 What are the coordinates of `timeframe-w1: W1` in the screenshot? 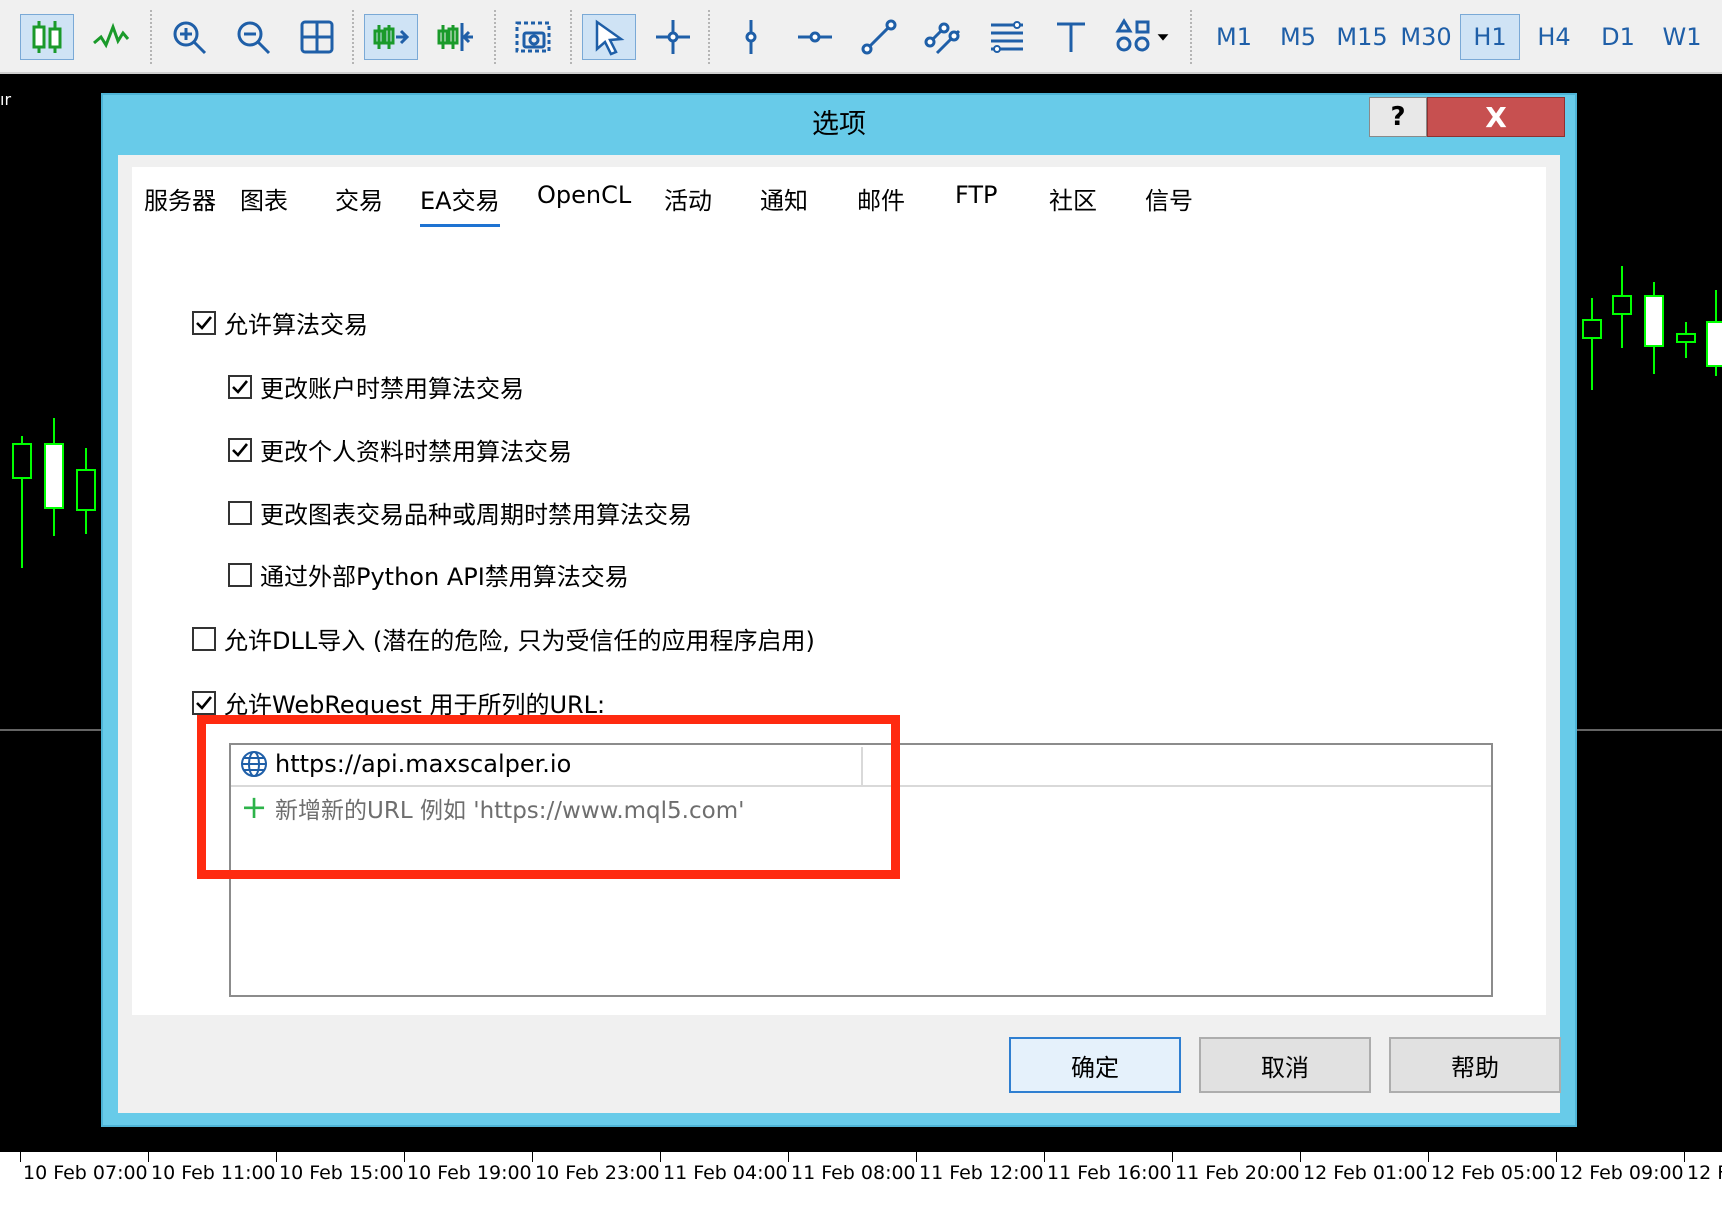 It's located at (1682, 37).